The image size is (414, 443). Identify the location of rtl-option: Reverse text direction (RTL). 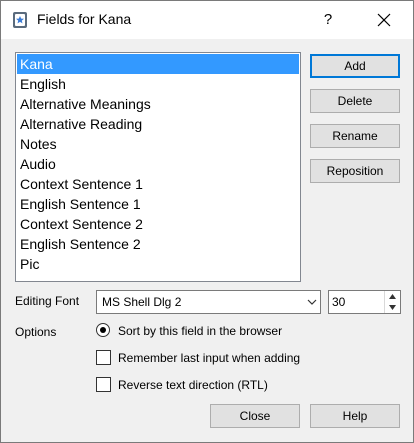
(206, 385).